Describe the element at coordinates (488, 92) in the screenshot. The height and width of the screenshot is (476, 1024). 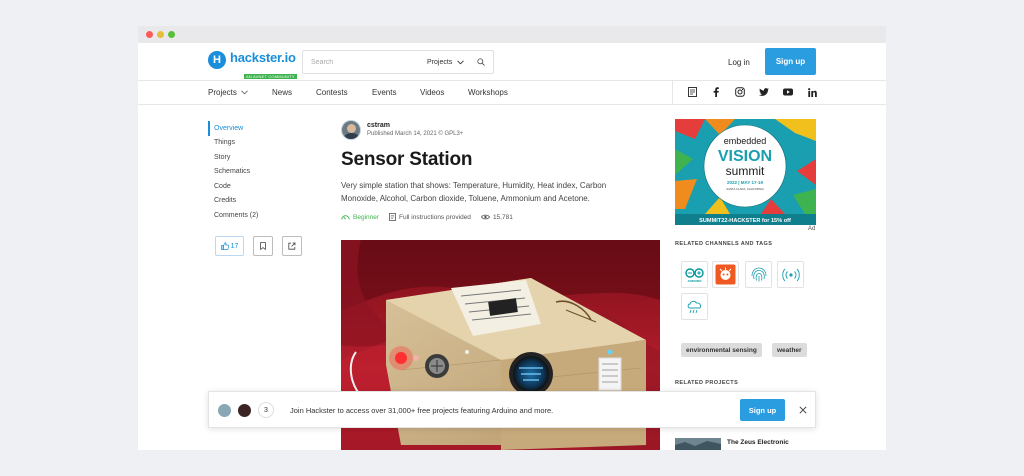
I see `nav-workshops: Workshops` at that location.